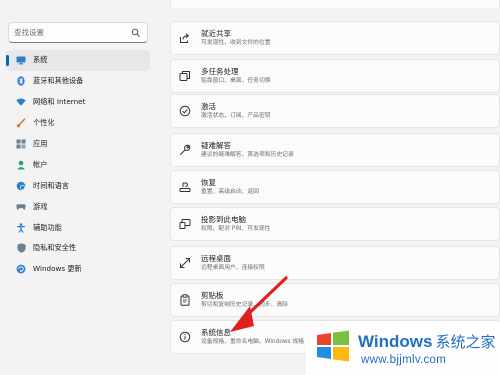 The width and height of the screenshot is (500, 375). What do you see at coordinates (21, 60) in the screenshot?
I see `monitor-icon` at bounding box center [21, 60].